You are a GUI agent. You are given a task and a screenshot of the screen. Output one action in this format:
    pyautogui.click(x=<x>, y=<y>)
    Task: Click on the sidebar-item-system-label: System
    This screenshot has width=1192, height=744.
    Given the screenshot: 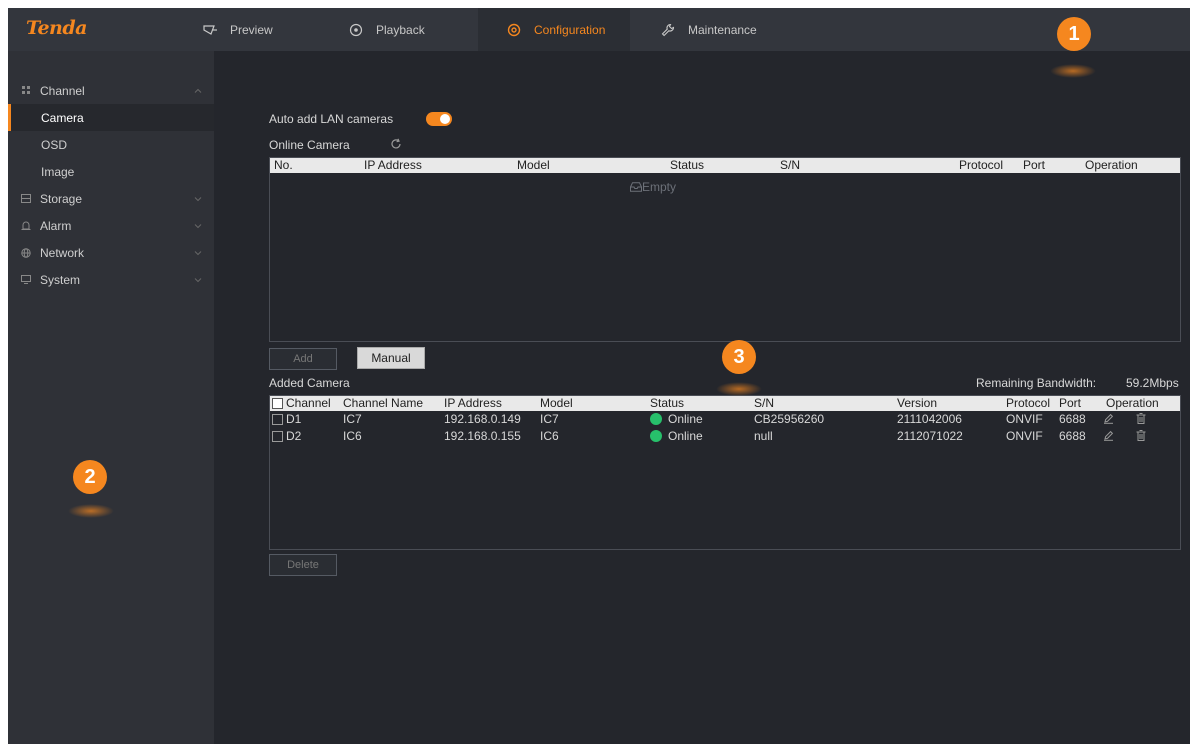 What is the action you would take?
    pyautogui.click(x=60, y=279)
    